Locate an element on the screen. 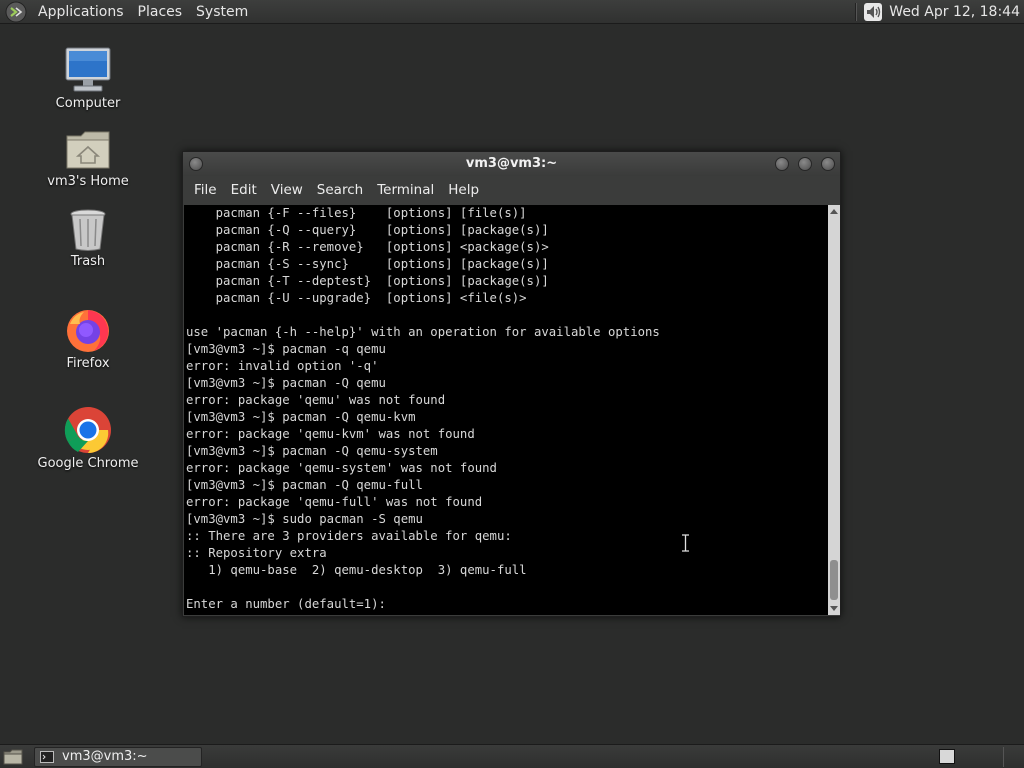 The width and height of the screenshot is (1024, 768). scroll-up-arrow-icon is located at coordinates (834, 211).